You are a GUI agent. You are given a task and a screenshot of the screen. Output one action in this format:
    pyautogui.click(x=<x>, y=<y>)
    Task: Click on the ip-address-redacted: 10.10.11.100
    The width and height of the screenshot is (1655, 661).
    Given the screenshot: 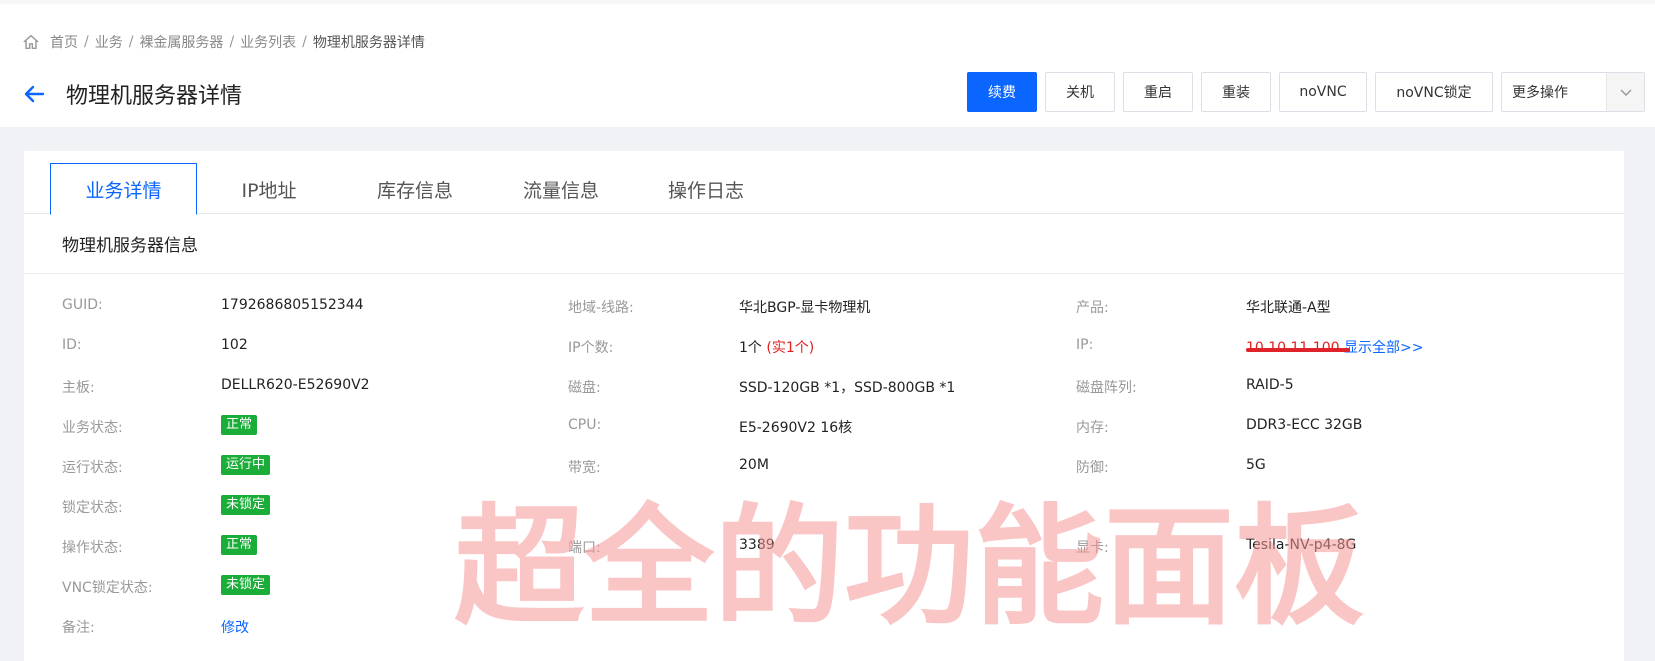 What is the action you would take?
    pyautogui.click(x=1293, y=348)
    